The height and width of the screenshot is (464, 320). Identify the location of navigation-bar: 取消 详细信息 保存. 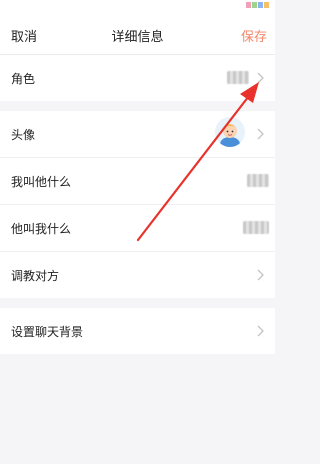
(137, 34).